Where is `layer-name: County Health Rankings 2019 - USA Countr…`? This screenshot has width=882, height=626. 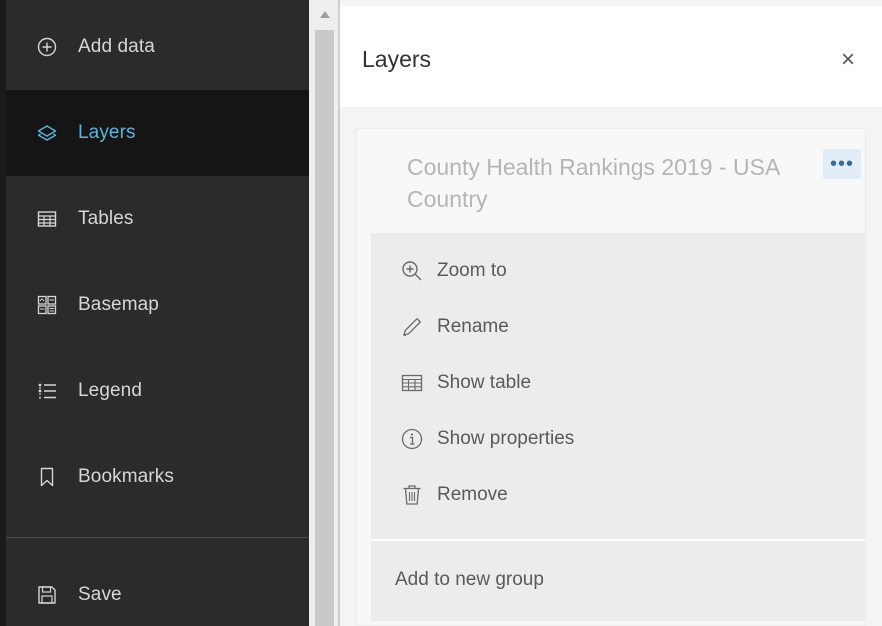 layer-name: County Health Rankings 2019 - USA Countr… is located at coordinates (593, 183).